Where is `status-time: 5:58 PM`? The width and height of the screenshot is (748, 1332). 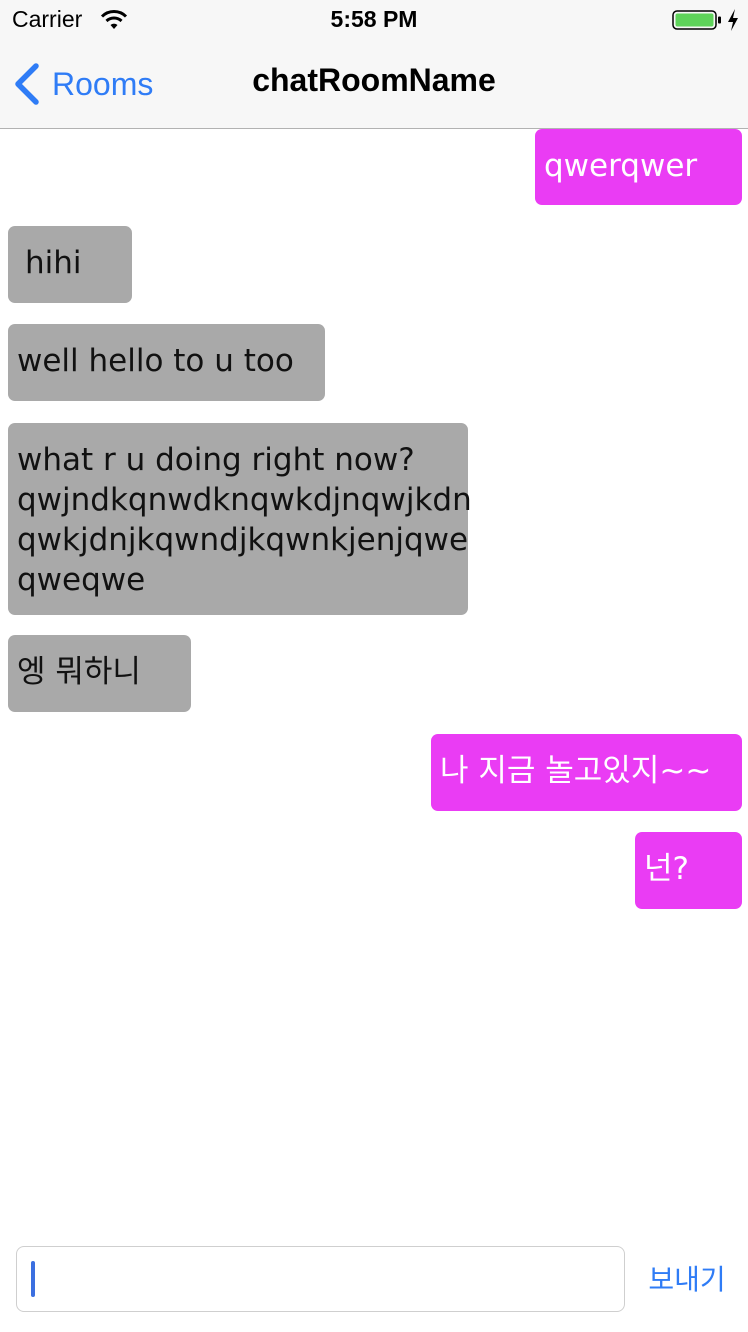
status-time: 5:58 PM is located at coordinates (374, 19).